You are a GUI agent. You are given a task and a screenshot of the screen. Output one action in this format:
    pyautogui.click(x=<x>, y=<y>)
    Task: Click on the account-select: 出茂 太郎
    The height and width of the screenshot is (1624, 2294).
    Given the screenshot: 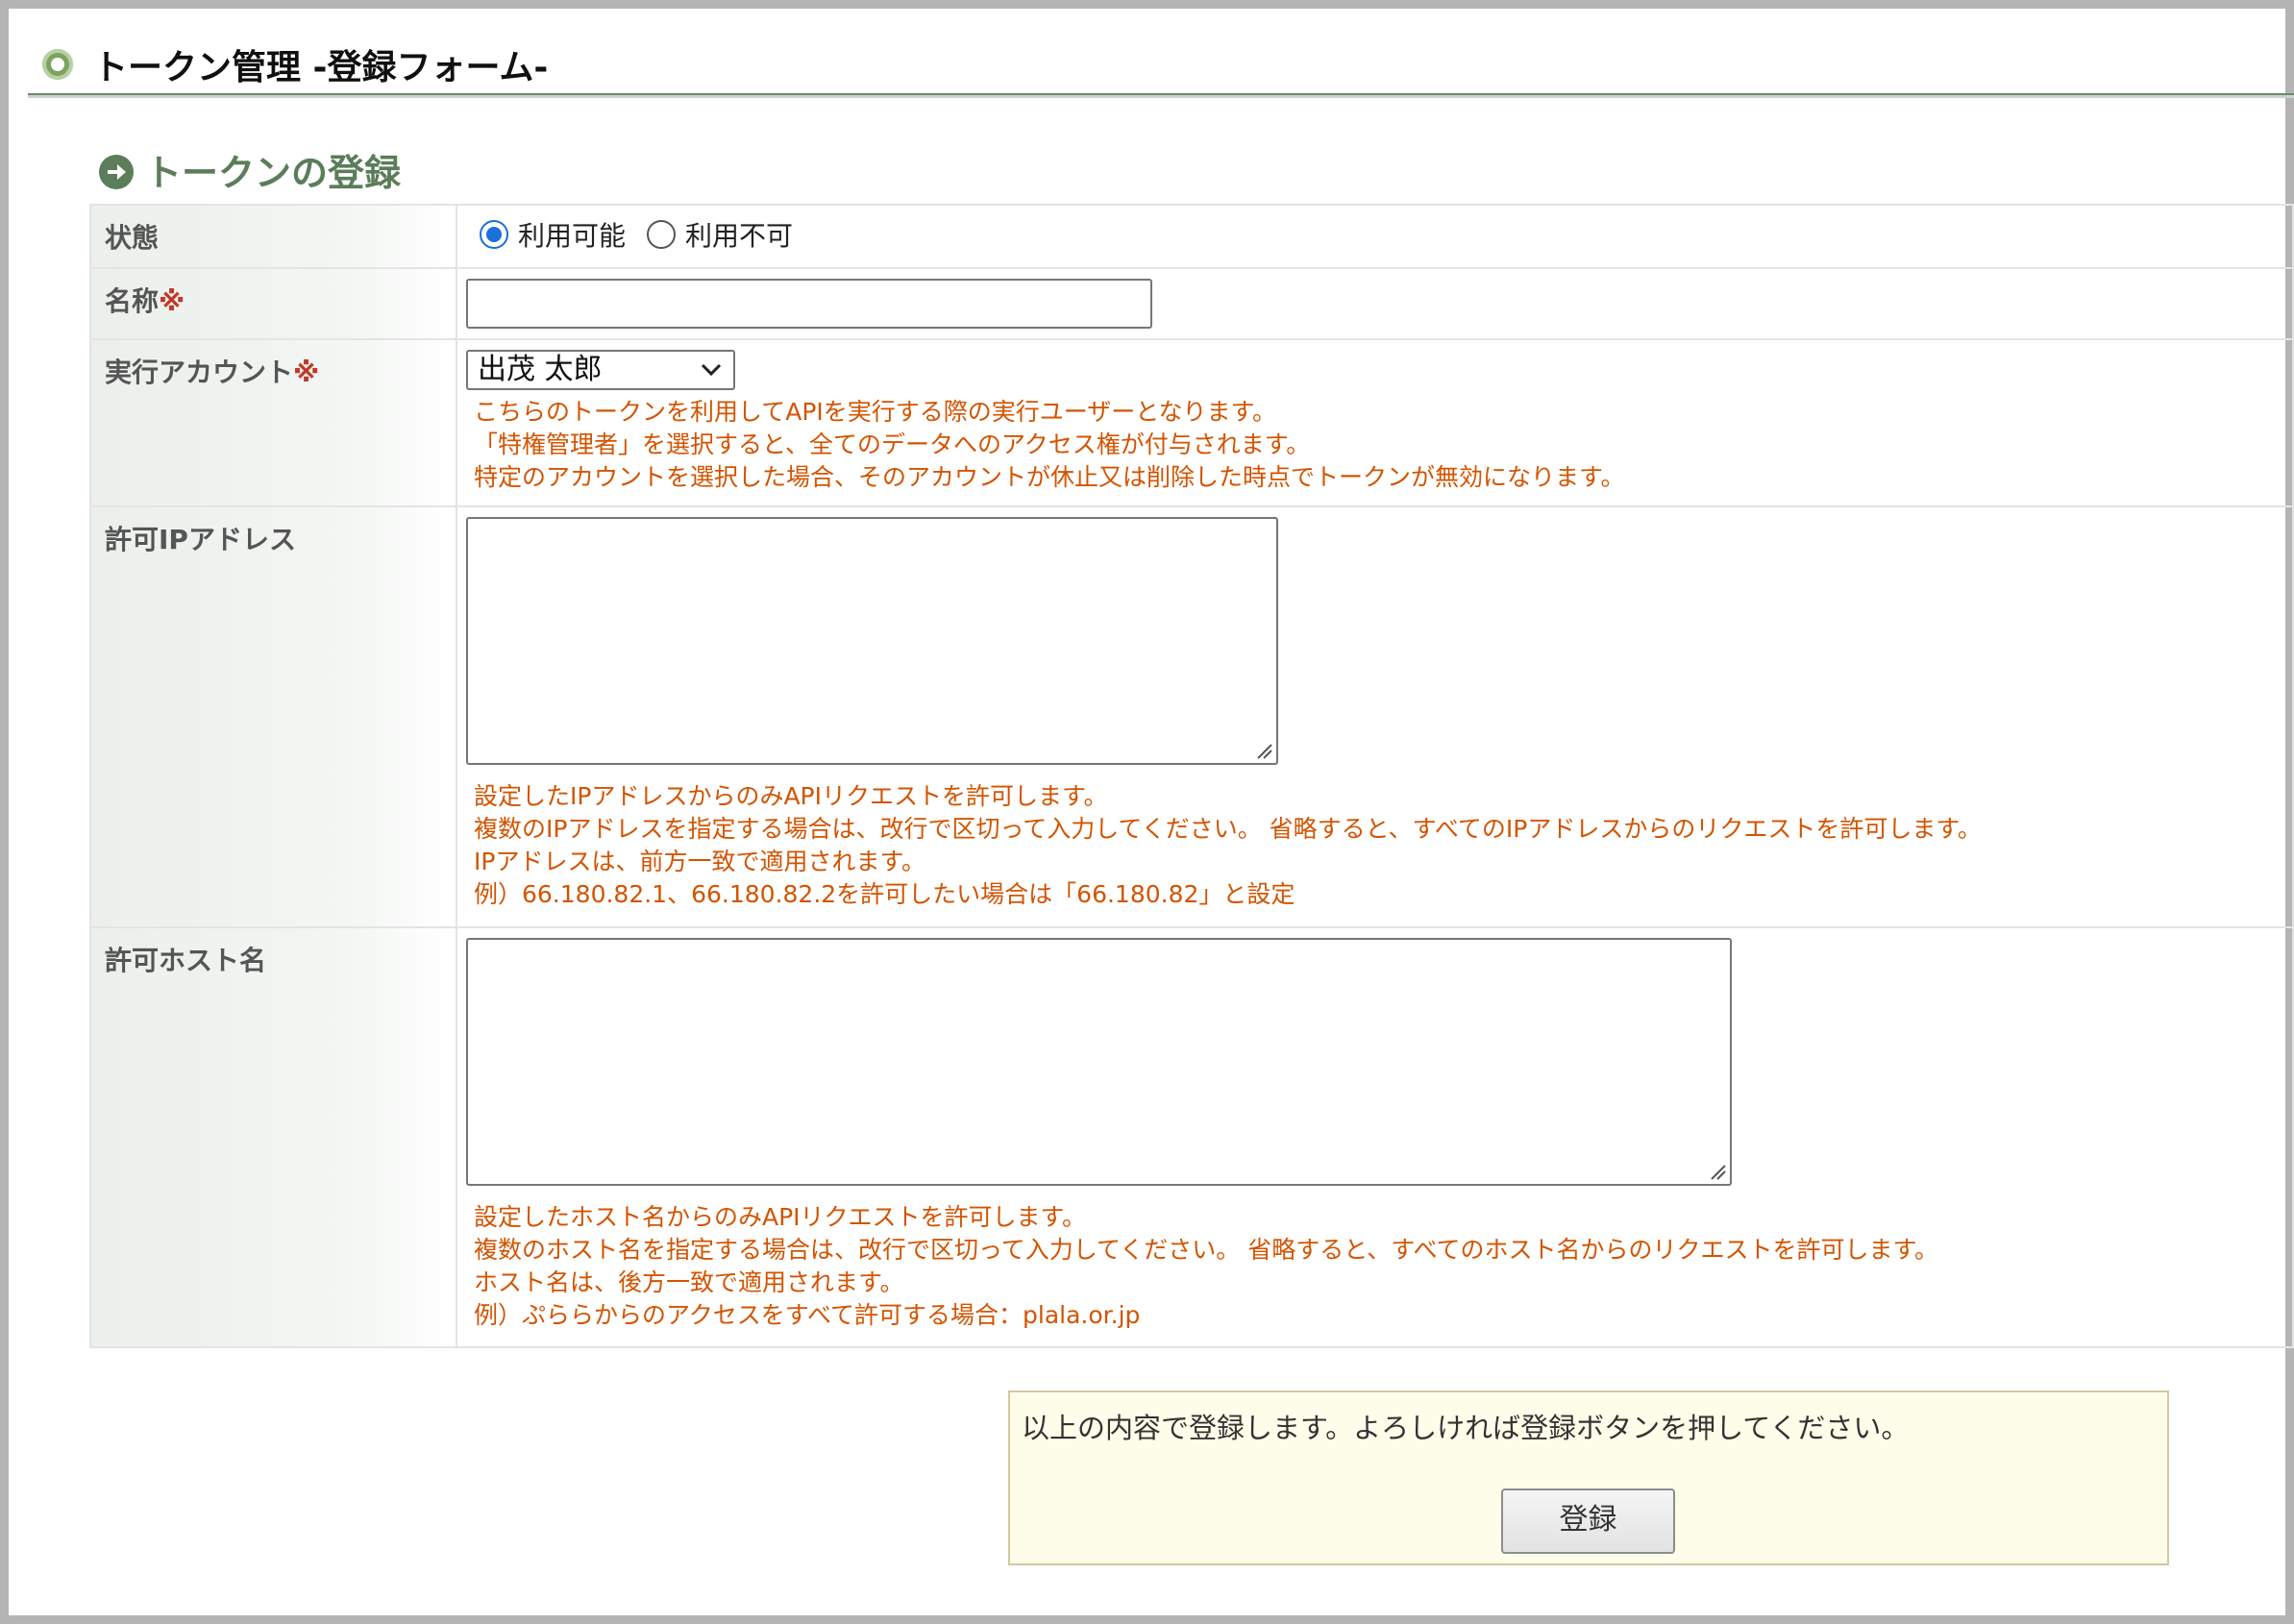 What is the action you would take?
    pyautogui.click(x=600, y=370)
    